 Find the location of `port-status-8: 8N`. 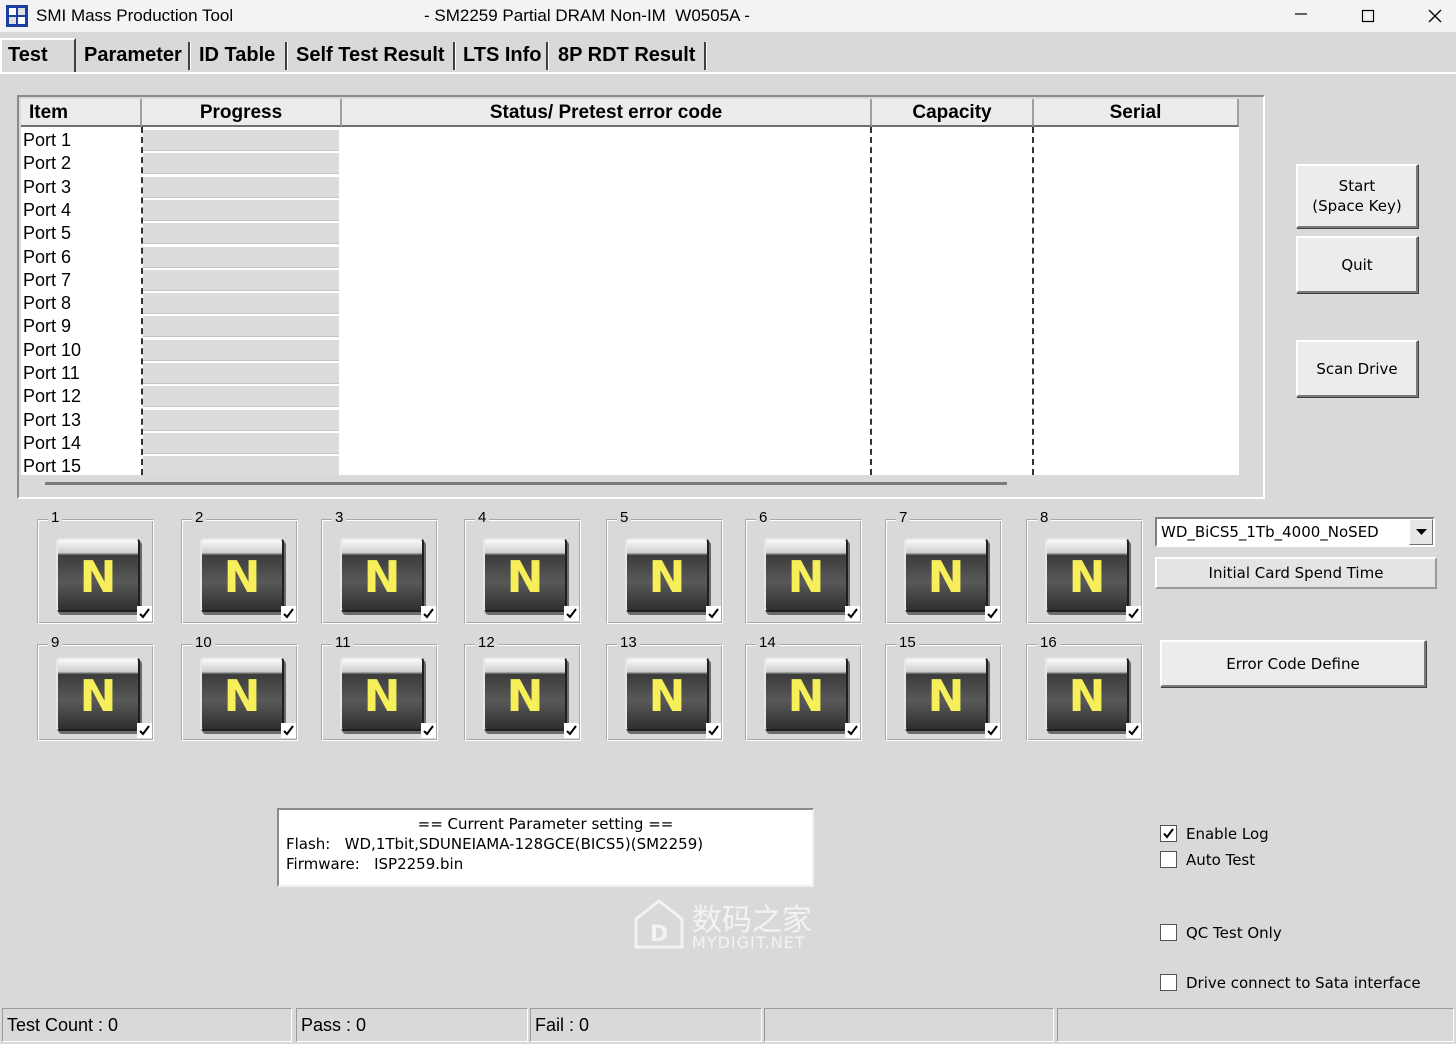

port-status-8: 8N is located at coordinates (1084, 567).